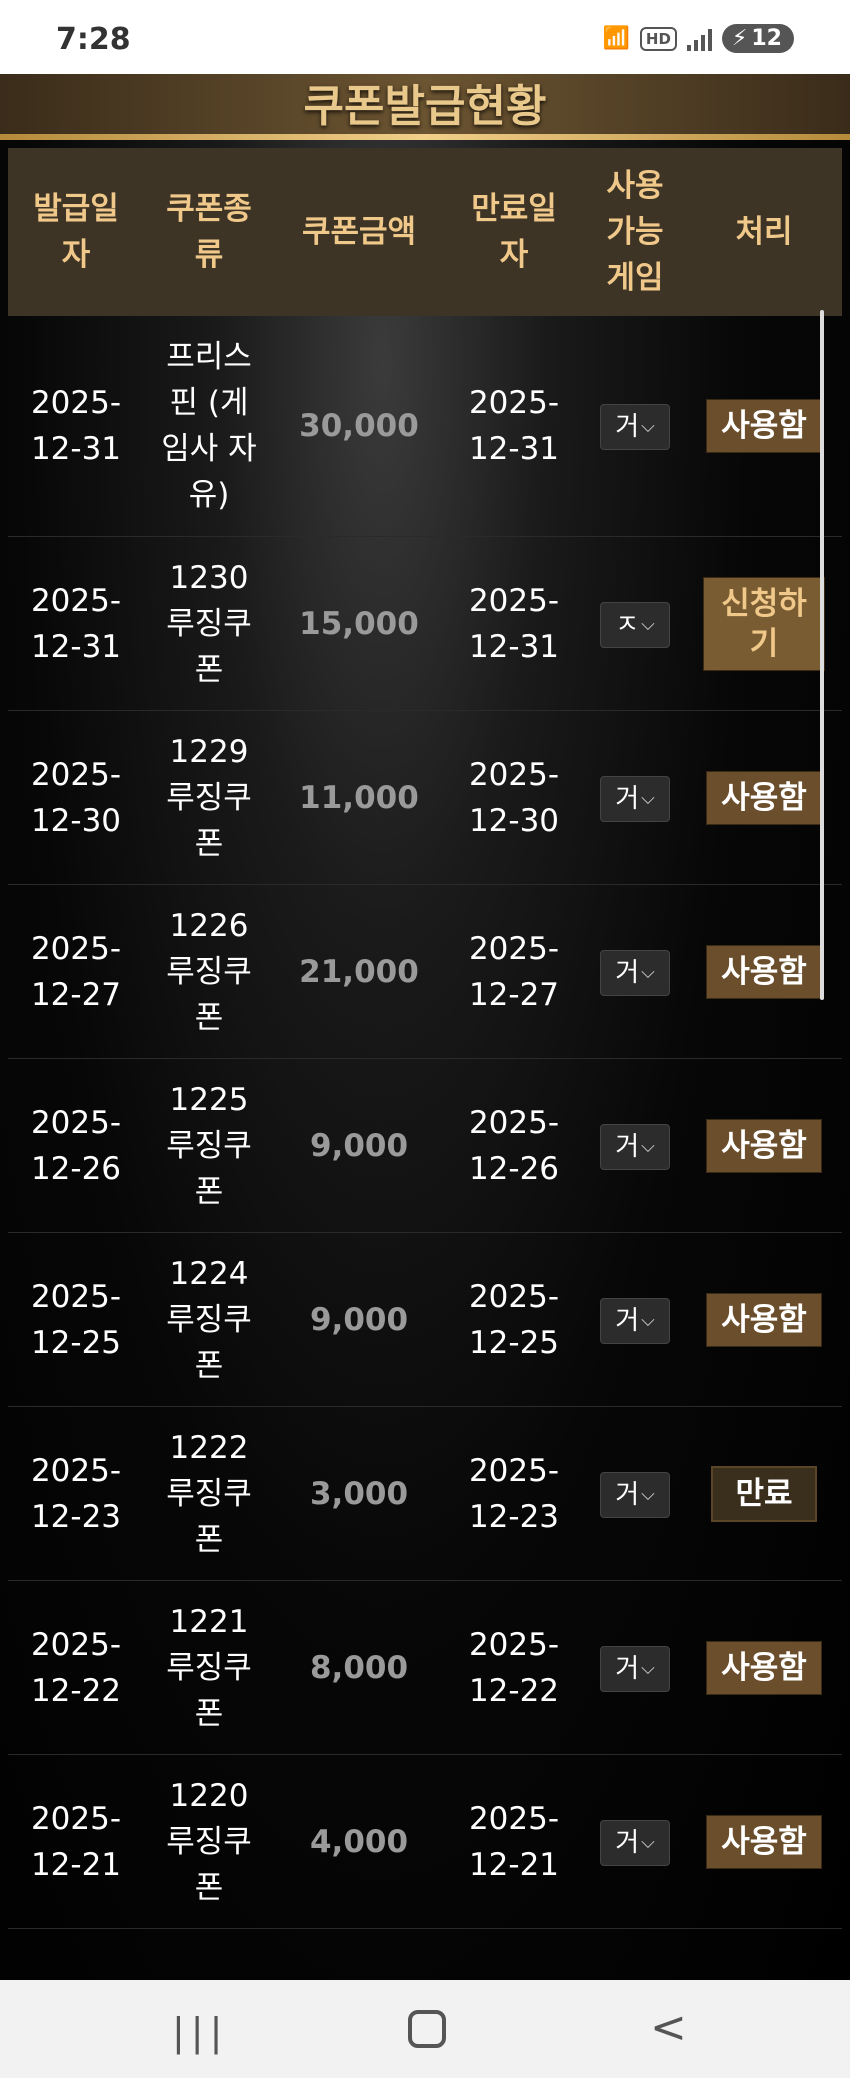 The height and width of the screenshot is (2078, 850). What do you see at coordinates (425, 972) in the screenshot?
I see `table-row: 2025-12-27 1226 루징쿠폰 21,000 2025-12-27 거 ⌵ 사용함` at bounding box center [425, 972].